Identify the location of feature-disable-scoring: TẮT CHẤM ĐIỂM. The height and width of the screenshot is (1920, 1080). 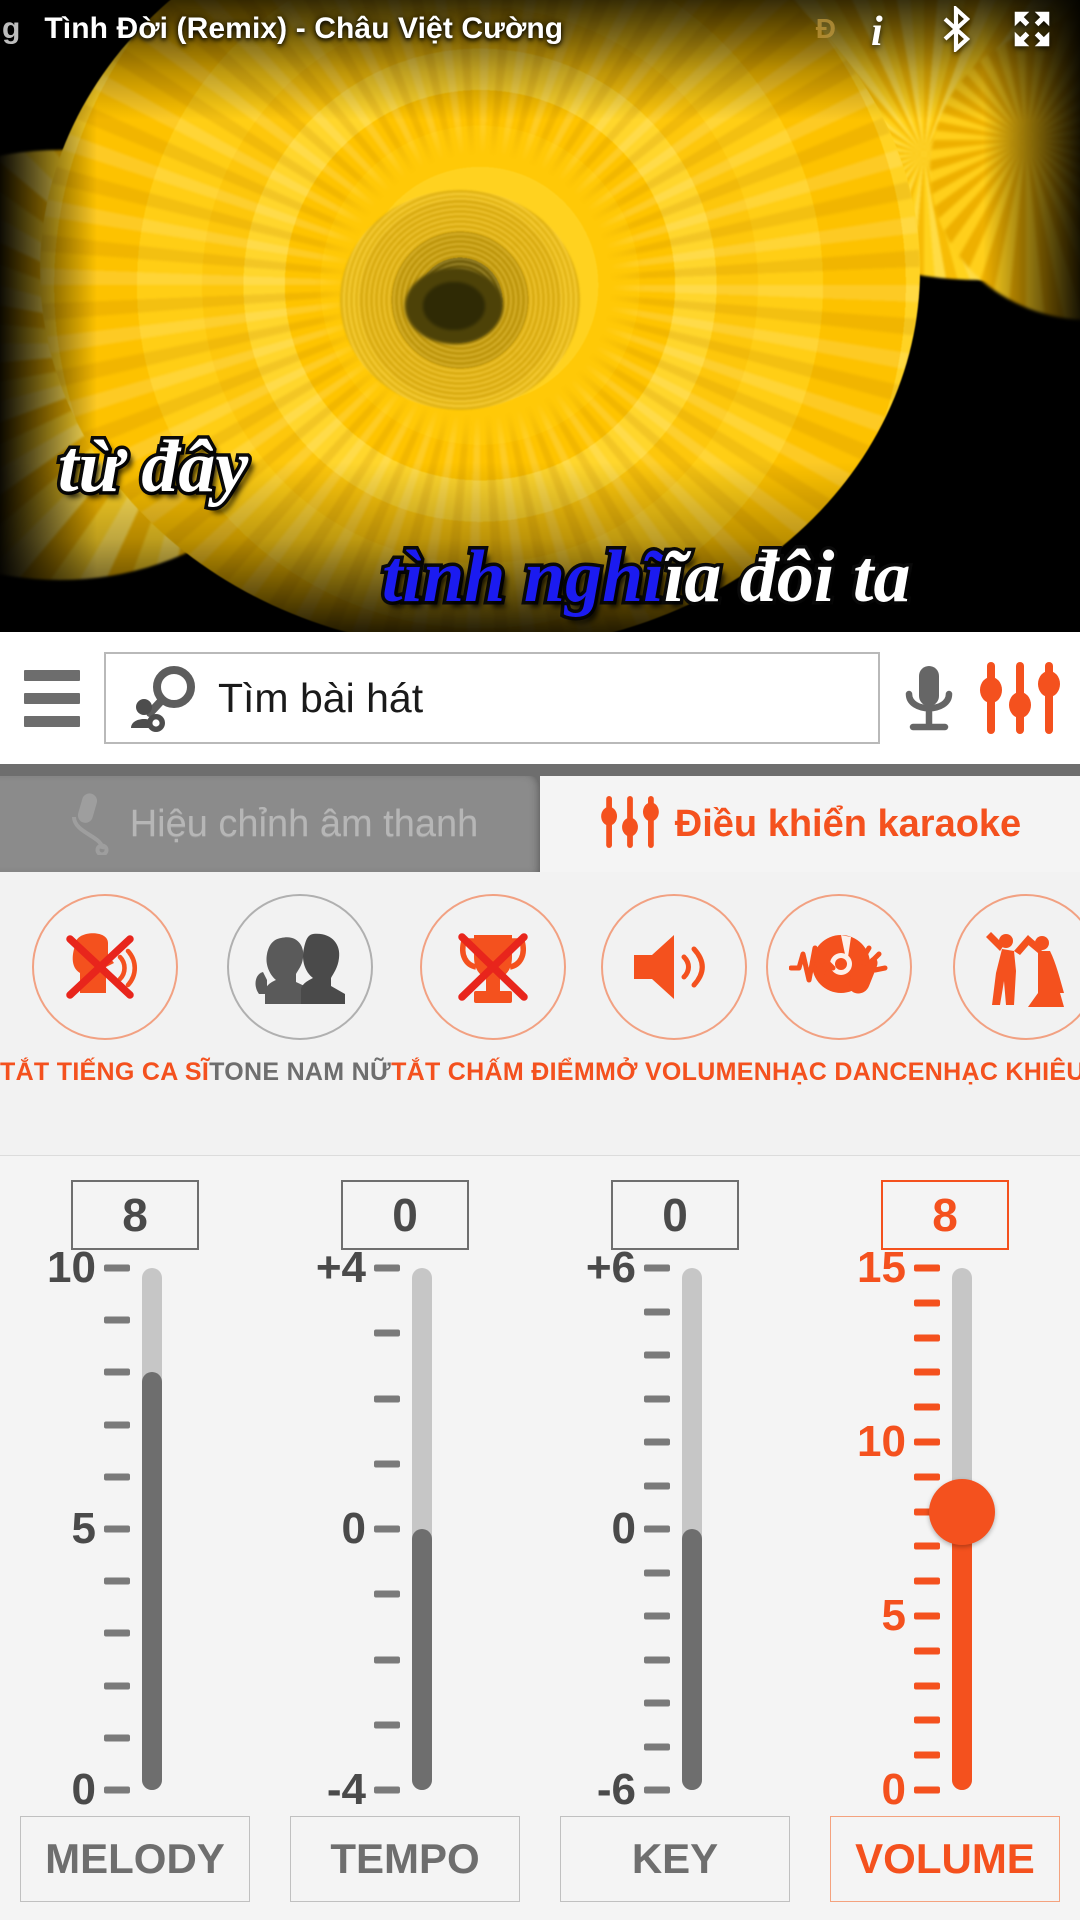
(493, 990).